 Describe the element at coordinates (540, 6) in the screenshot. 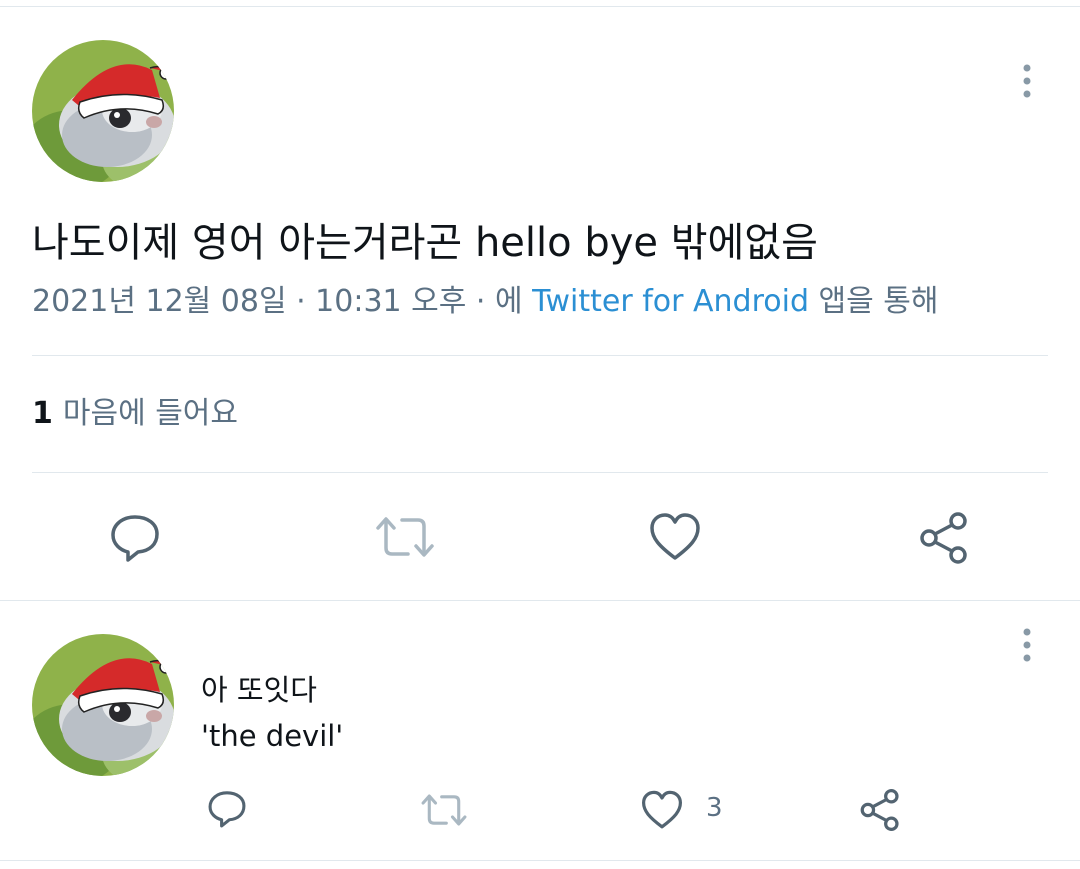

I see `top-divider` at that location.